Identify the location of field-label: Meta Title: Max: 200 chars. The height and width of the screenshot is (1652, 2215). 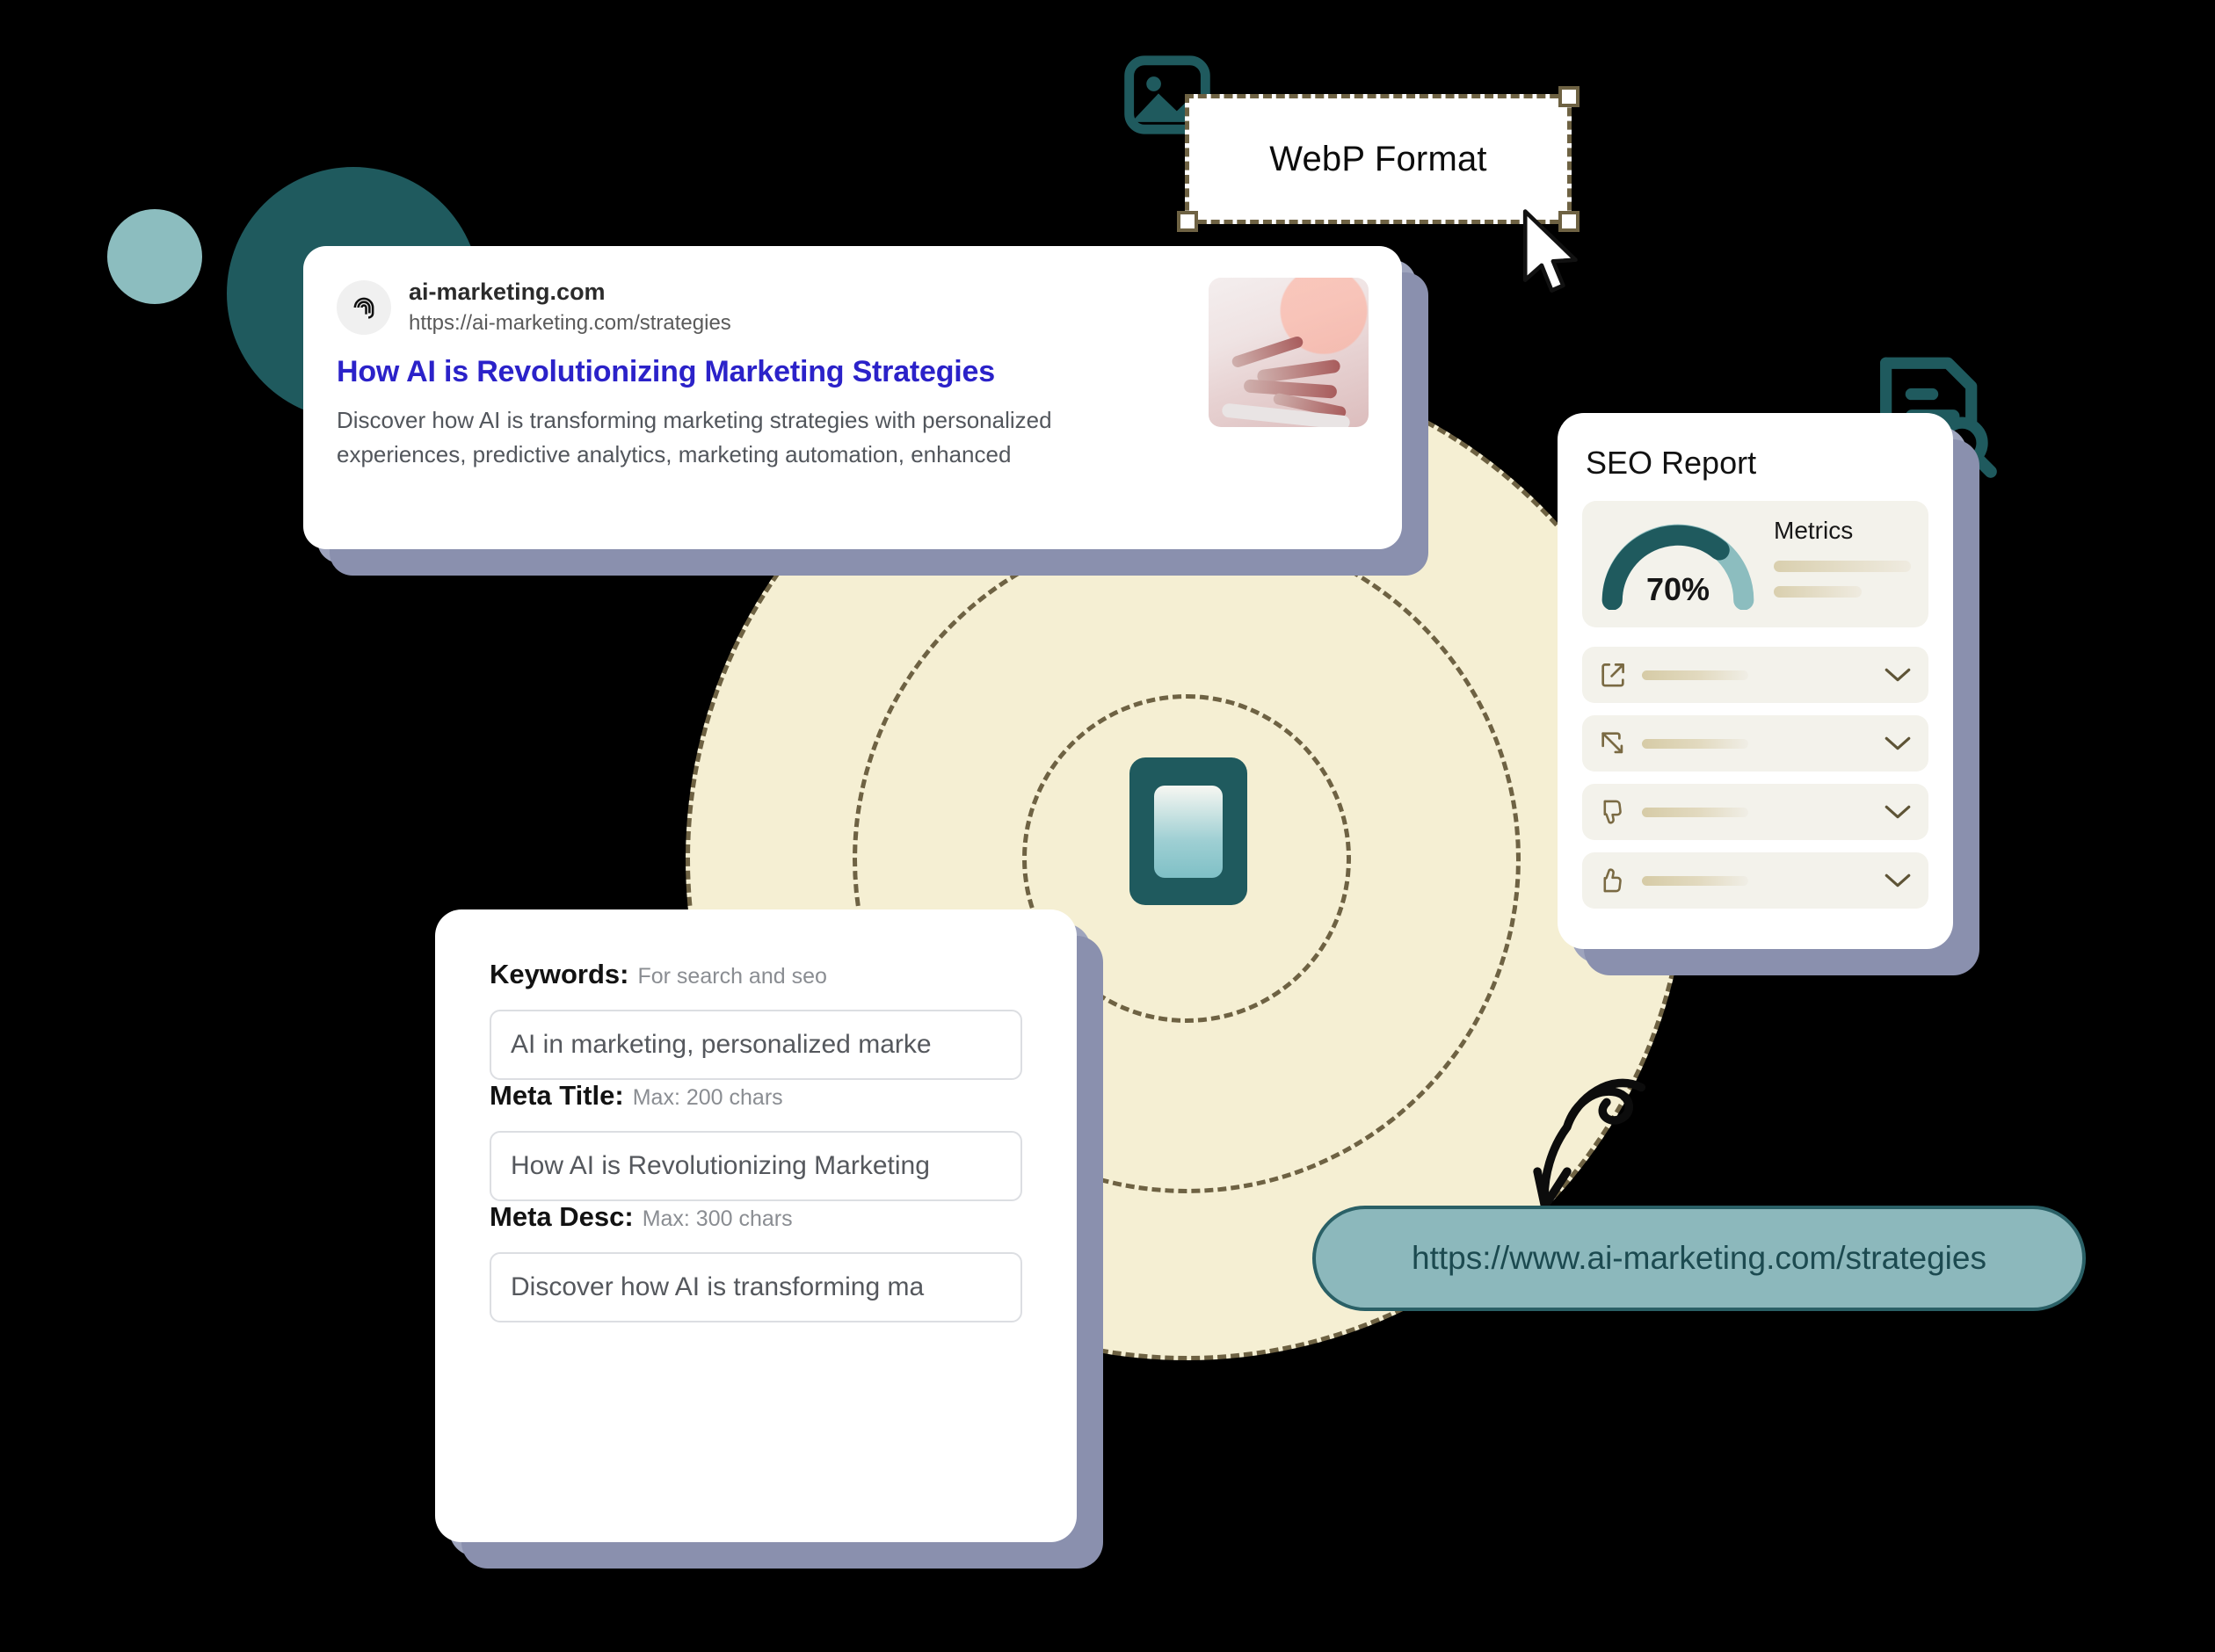
(636, 1096).